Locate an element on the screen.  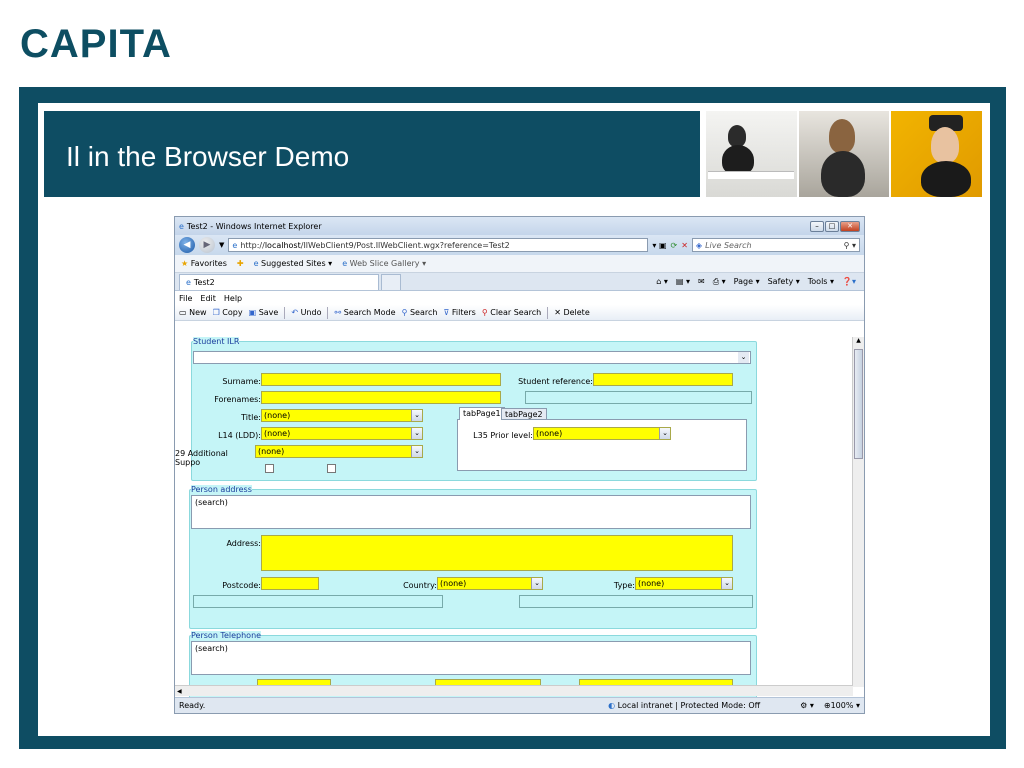
tab-test2: e Test2 is located at coordinates (279, 282).